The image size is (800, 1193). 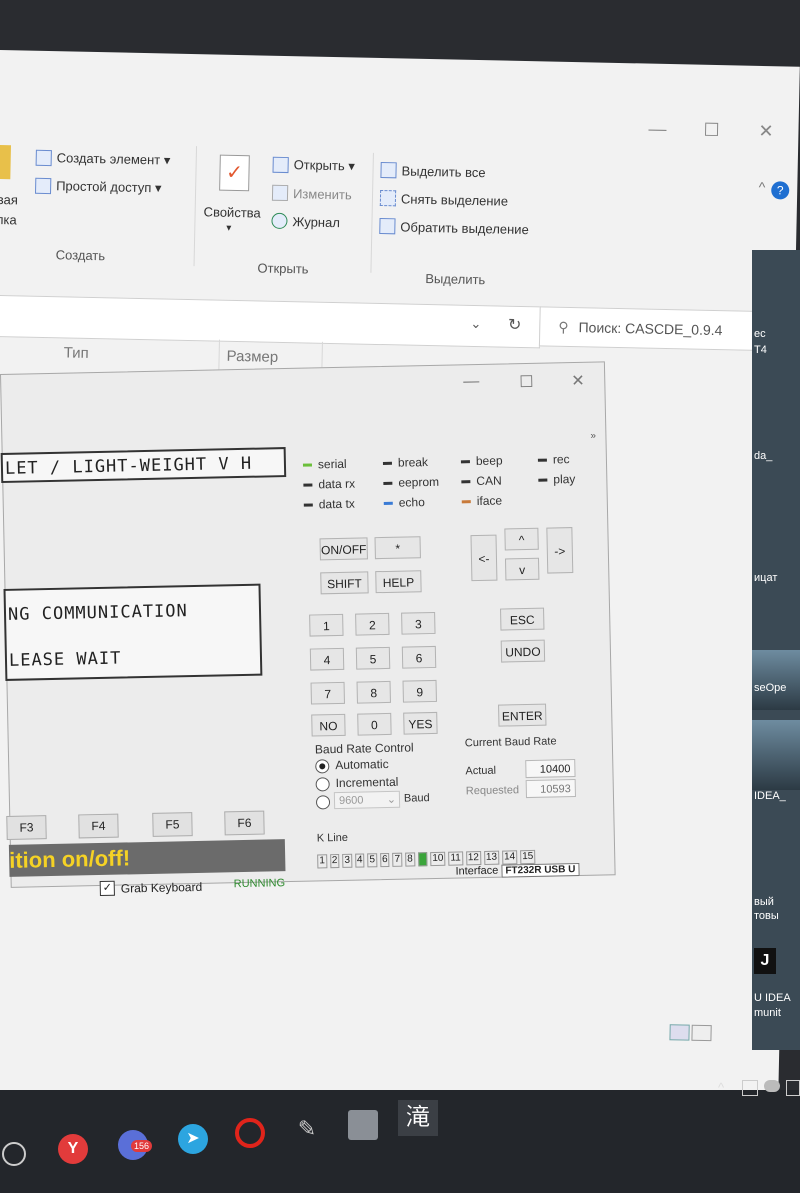 I want to click on paint-icon: ✎, so click(x=307, y=1129).